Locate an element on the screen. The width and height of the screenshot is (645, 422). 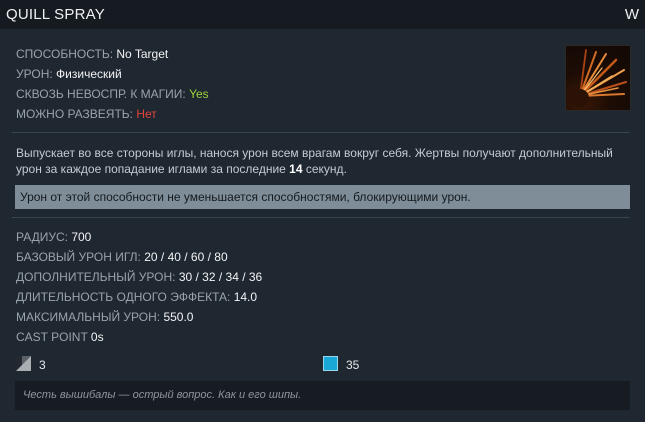
property-dispellable: МОЖНО РАЗВЕЯТЬ: Нет is located at coordinates (86, 114).